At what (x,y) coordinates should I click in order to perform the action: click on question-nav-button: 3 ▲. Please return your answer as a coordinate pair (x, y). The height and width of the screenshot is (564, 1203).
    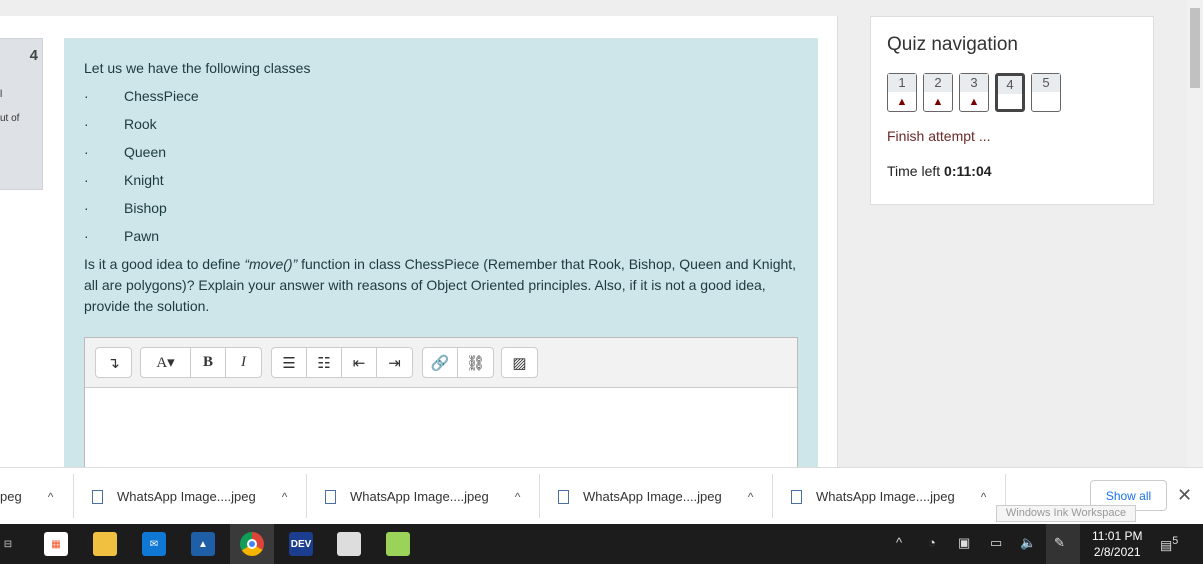
    Looking at the image, I should click on (974, 92).